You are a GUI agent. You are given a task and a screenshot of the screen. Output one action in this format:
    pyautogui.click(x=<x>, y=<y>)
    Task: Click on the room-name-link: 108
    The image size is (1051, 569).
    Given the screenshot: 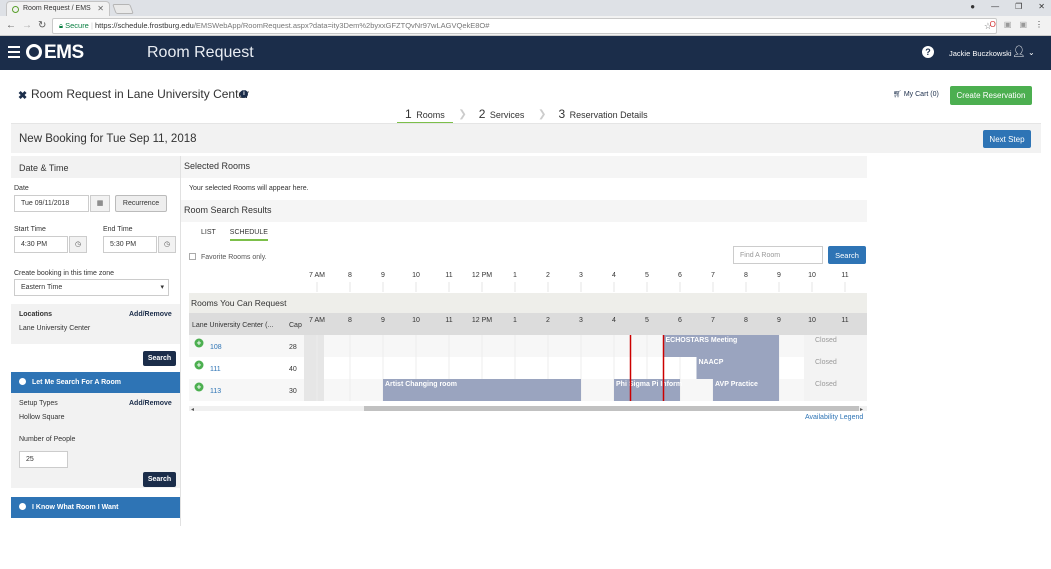 What is the action you would take?
    pyautogui.click(x=216, y=347)
    